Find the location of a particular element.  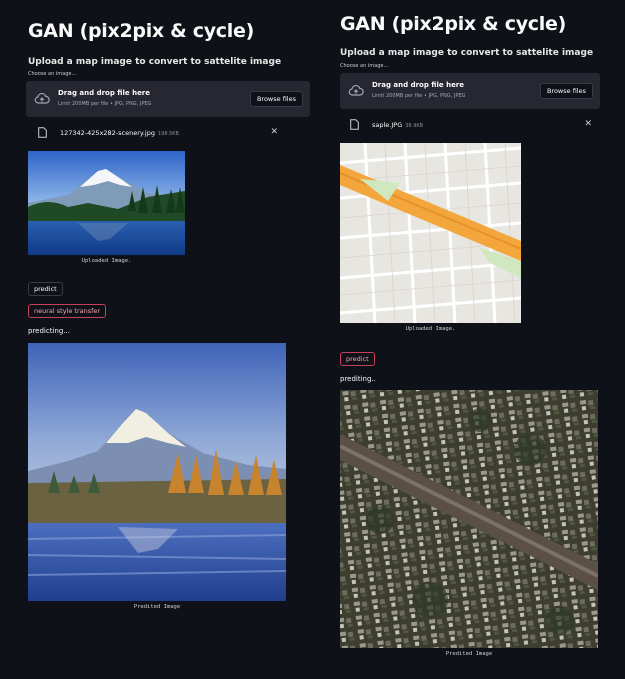

file-size: 38.9KB is located at coordinates (414, 126).